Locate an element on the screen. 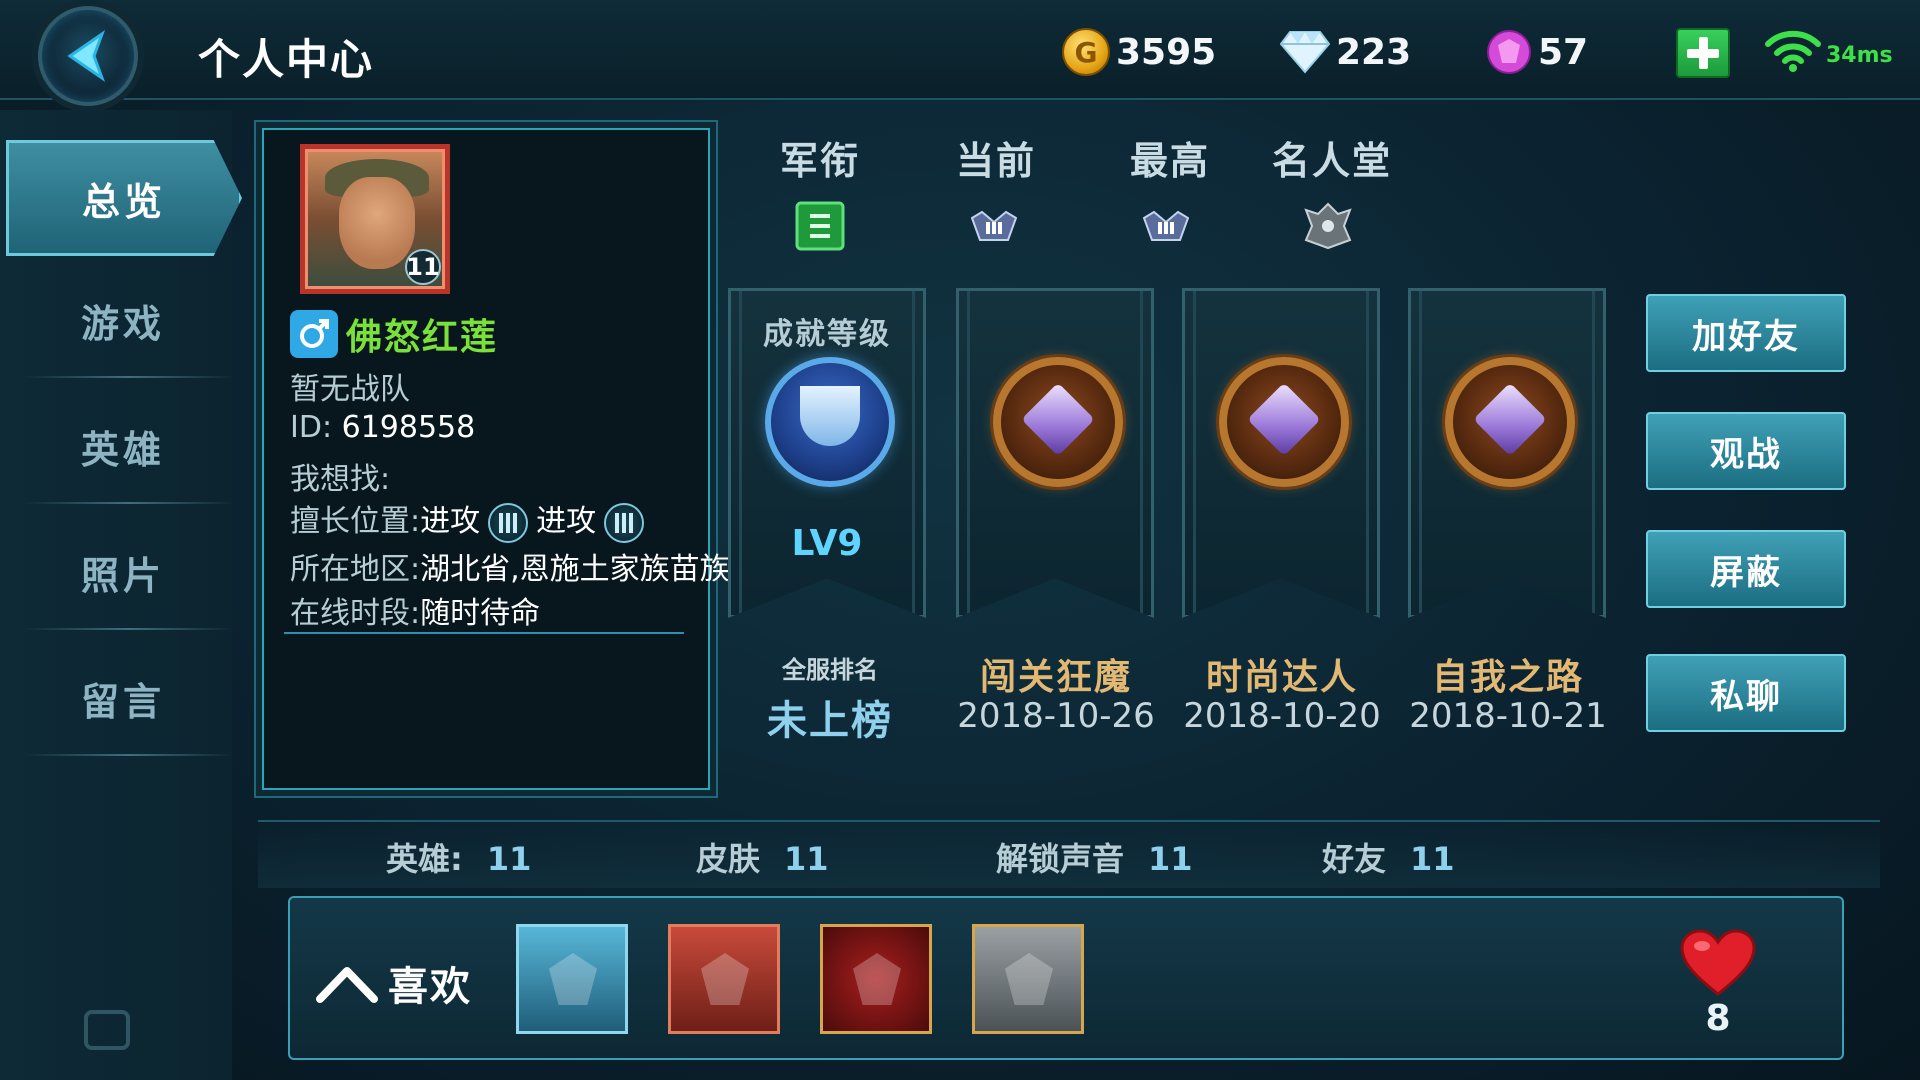 The image size is (1920, 1080). achievement-date: 2018-10-21 is located at coordinates (1508, 716).